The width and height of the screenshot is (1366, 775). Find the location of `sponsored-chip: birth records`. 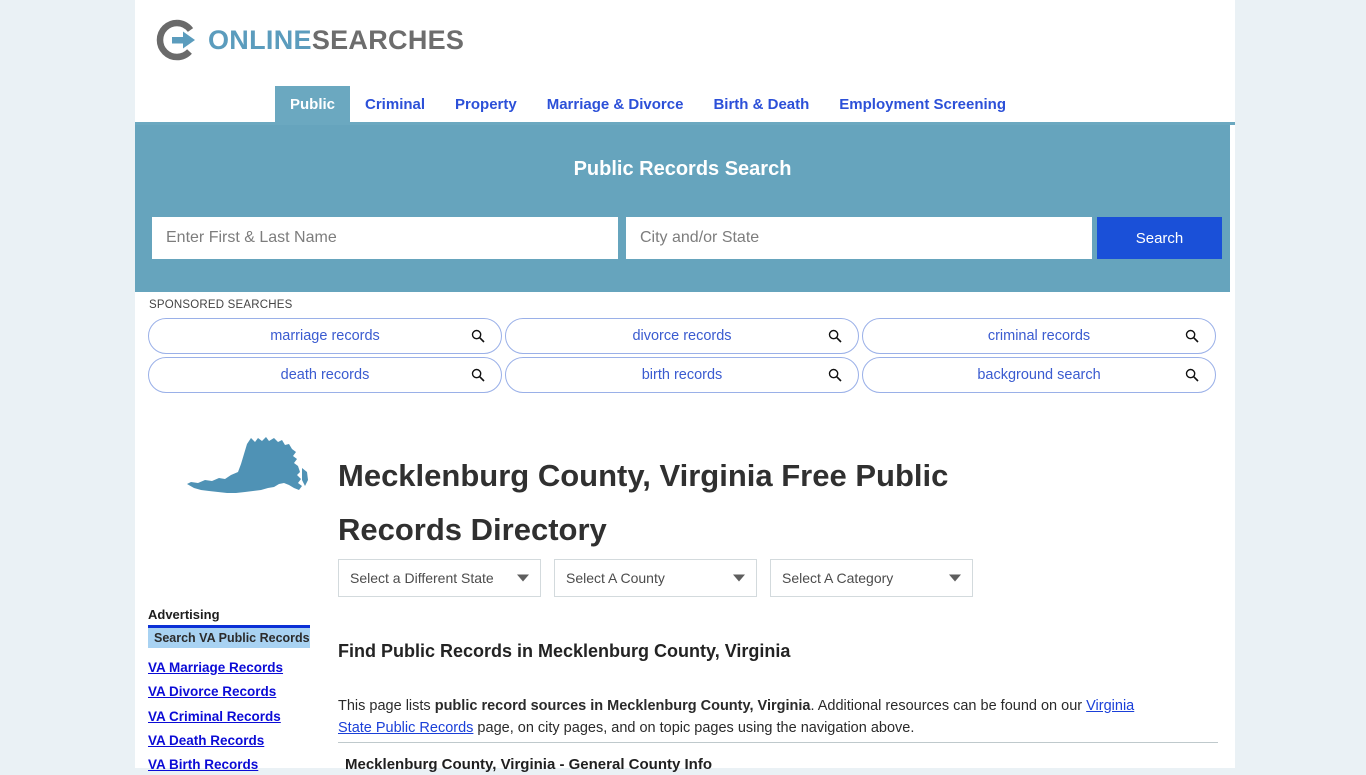

sponsored-chip: birth records is located at coordinates (682, 375).